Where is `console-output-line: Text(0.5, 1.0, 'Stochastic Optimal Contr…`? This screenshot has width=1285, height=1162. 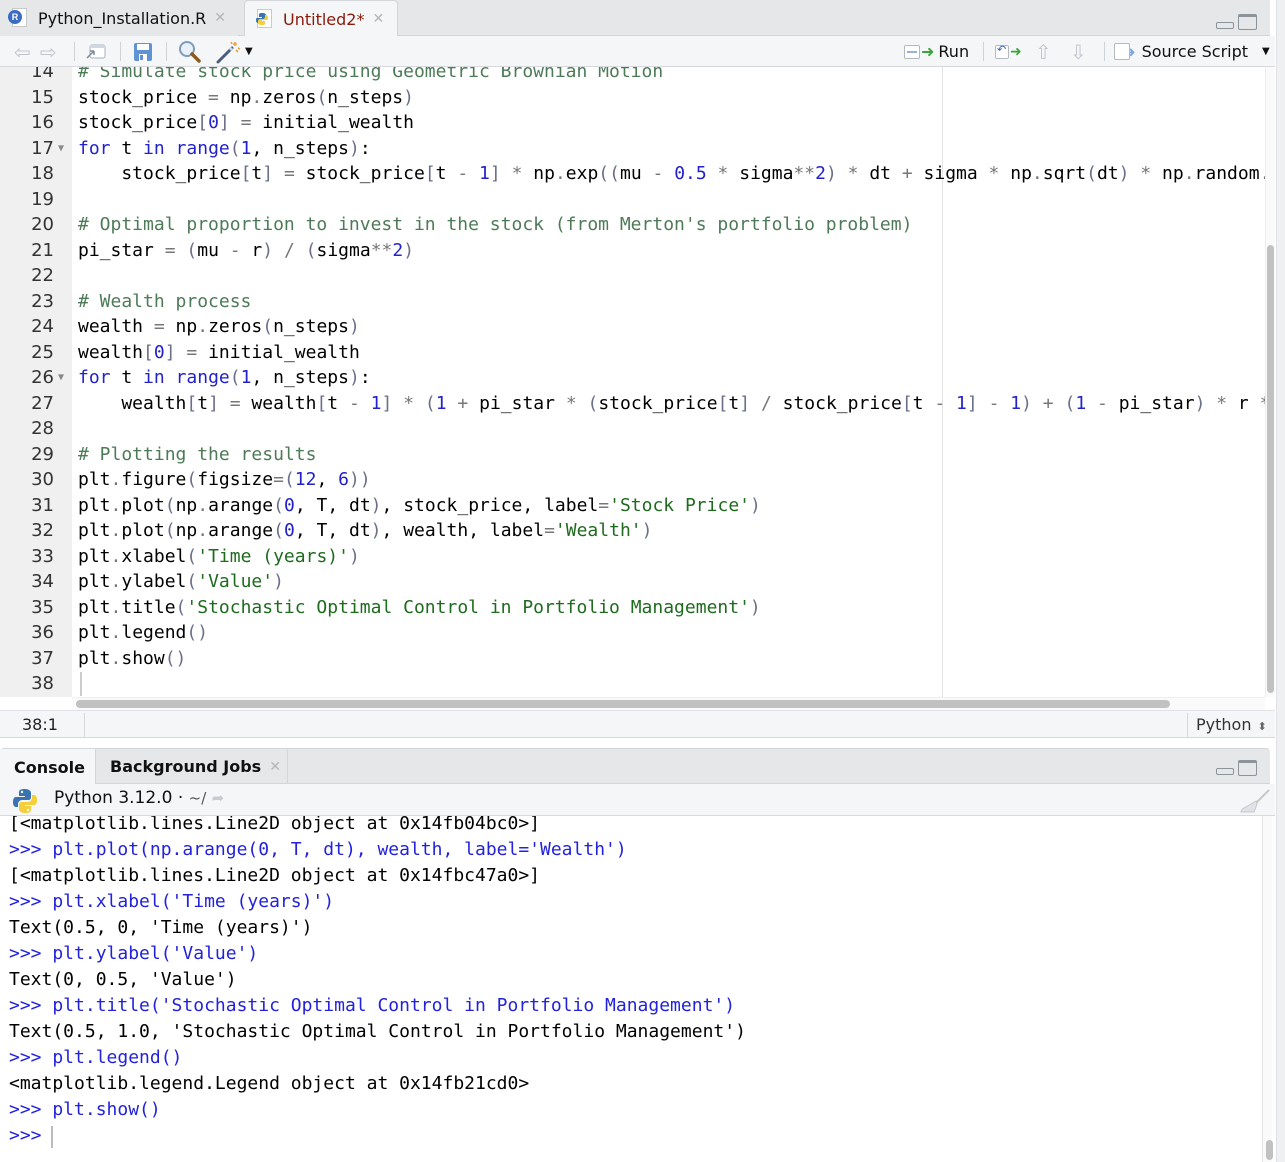 console-output-line: Text(0.5, 1.0, 'Stochastic Optimal Contr… is located at coordinates (377, 1031).